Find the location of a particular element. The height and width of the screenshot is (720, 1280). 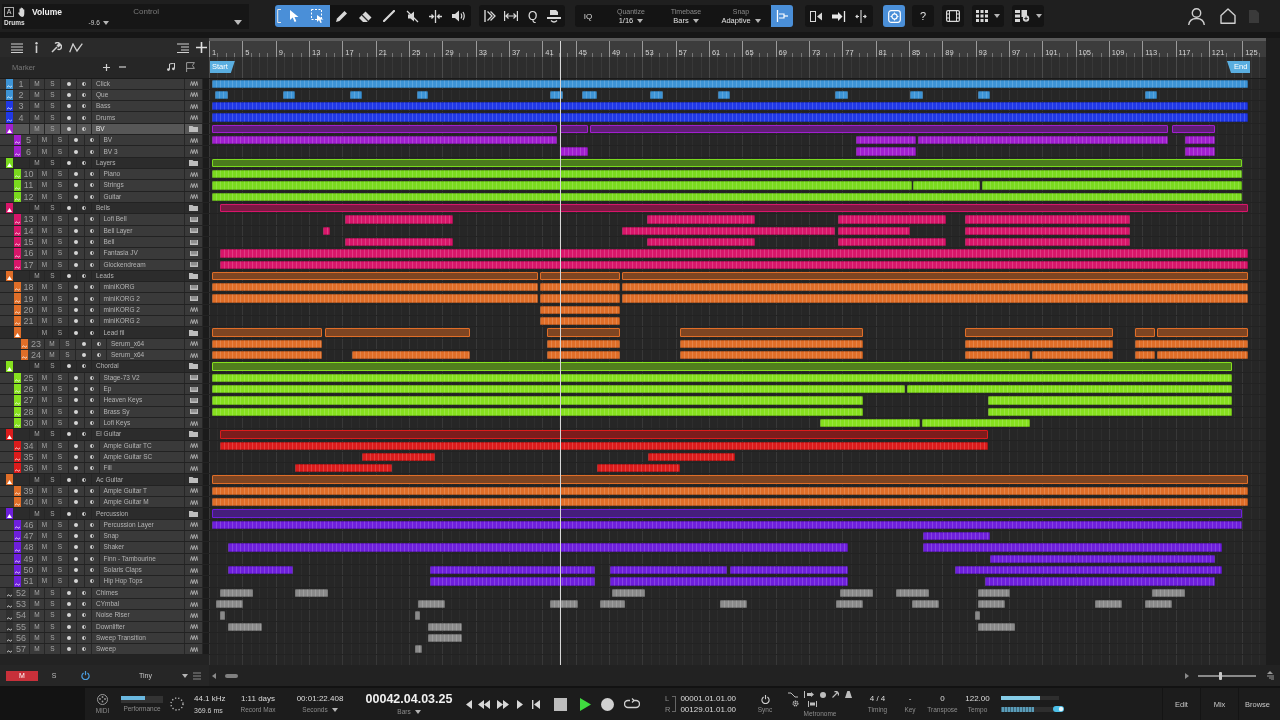

right-arrow-icon is located at coordinates (1187, 675).